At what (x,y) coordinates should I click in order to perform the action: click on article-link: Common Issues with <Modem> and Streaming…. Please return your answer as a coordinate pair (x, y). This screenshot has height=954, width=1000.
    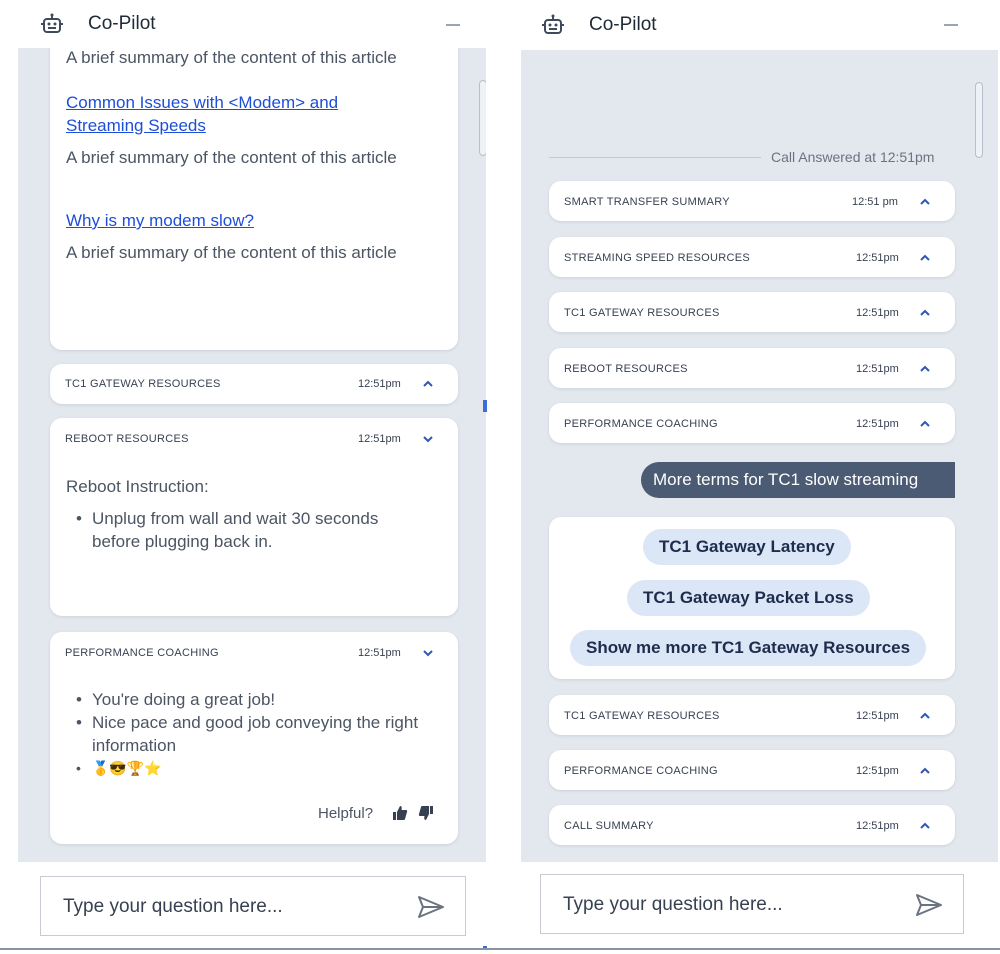
    Looking at the image, I should click on (231, 114).